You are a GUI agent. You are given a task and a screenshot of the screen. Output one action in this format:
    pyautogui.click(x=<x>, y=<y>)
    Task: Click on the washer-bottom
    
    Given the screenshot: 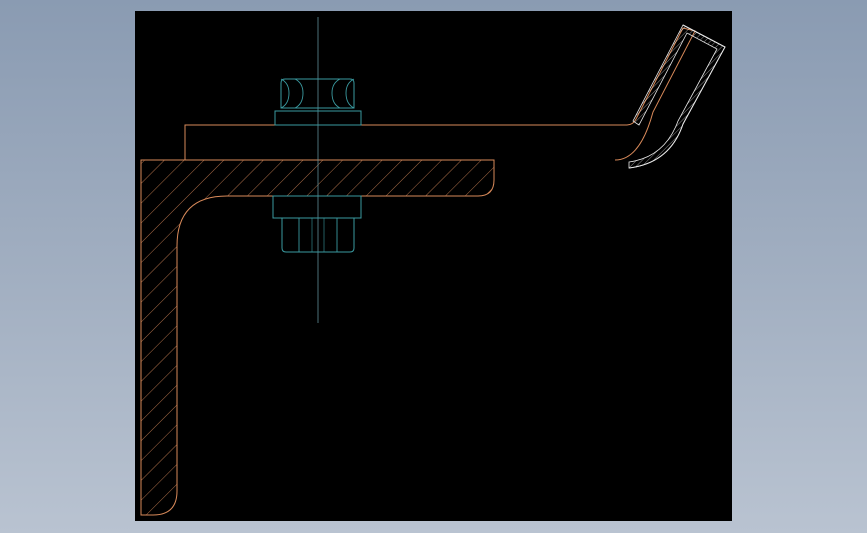 What is the action you would take?
    pyautogui.click(x=317, y=207)
    